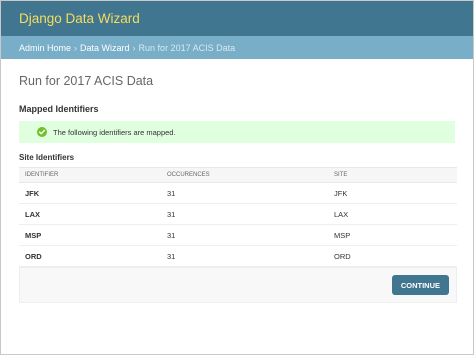  I want to click on success-message-text: The following identifiers are mapped., so click(114, 132).